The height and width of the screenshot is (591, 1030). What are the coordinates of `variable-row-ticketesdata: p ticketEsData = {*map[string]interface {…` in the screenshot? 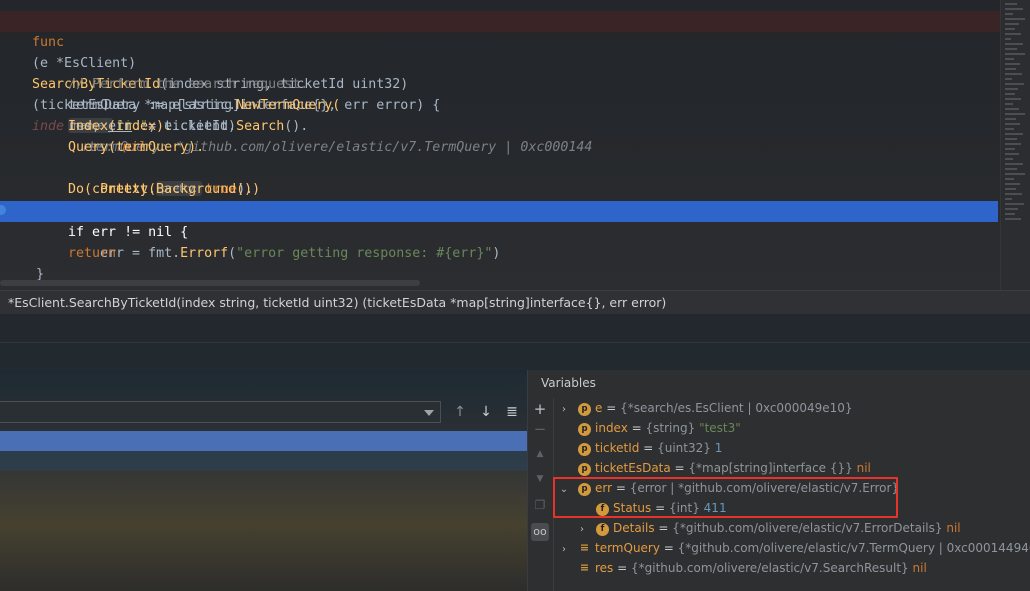 It's located at (715, 468).